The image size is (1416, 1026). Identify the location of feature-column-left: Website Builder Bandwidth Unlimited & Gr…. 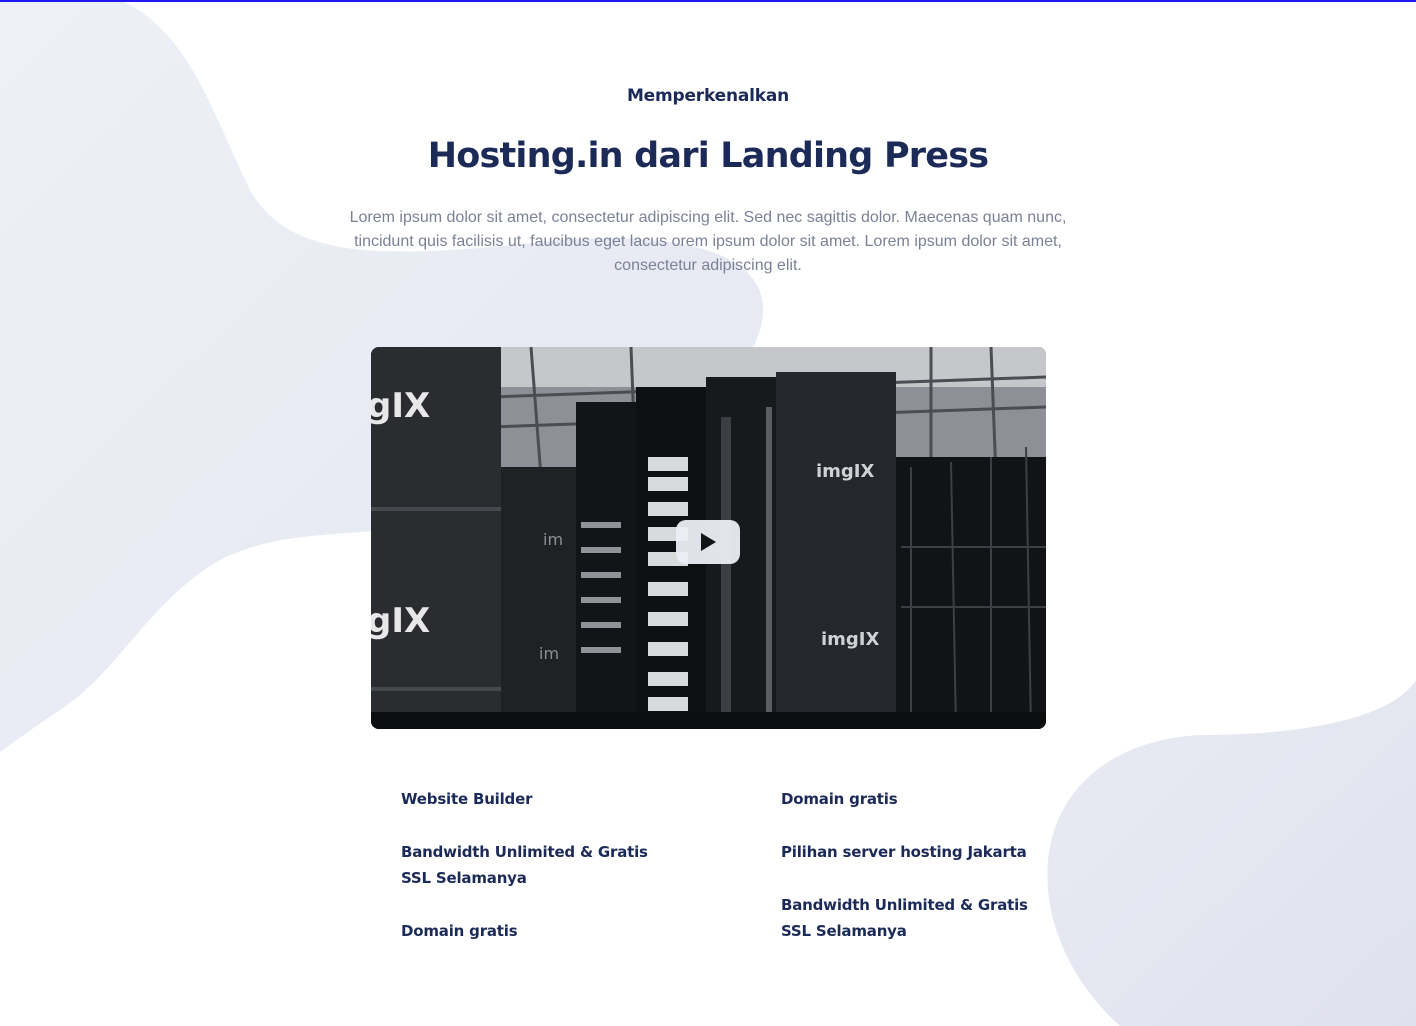
(531, 878).